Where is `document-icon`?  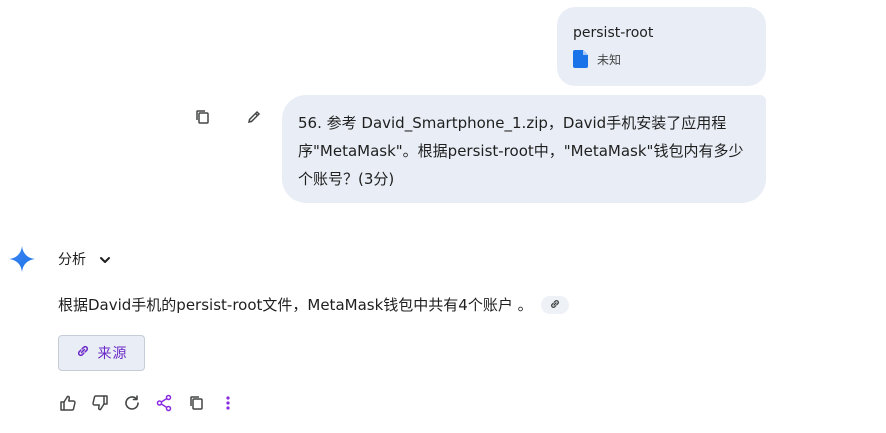 document-icon is located at coordinates (581, 59).